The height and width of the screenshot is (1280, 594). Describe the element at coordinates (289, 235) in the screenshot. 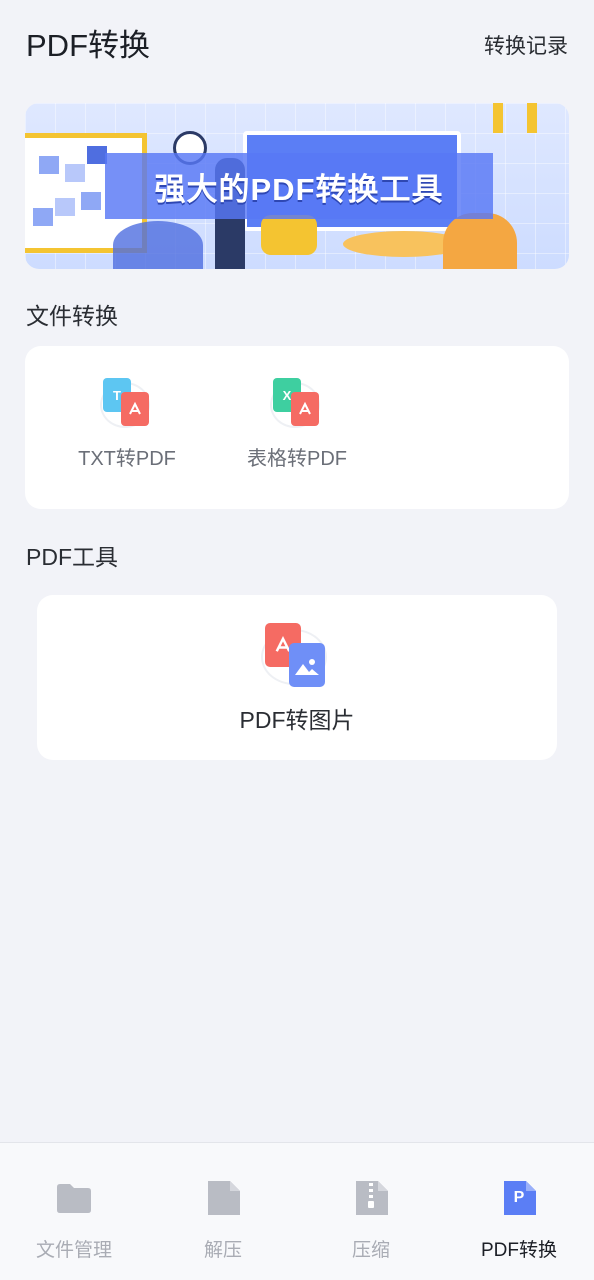

I see `banner-chair-illustration` at that location.